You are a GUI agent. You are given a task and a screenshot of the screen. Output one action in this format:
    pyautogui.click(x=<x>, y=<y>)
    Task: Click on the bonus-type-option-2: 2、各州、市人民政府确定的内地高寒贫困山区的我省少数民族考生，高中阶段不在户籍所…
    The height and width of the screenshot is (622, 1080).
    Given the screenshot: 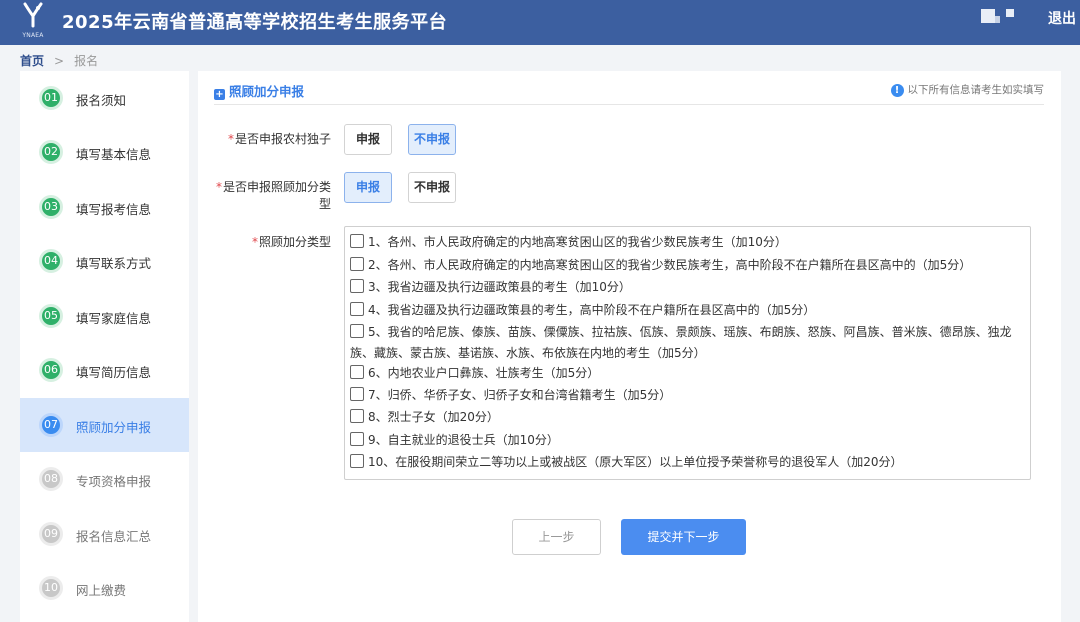 What is the action you would take?
    pyautogui.click(x=686, y=265)
    